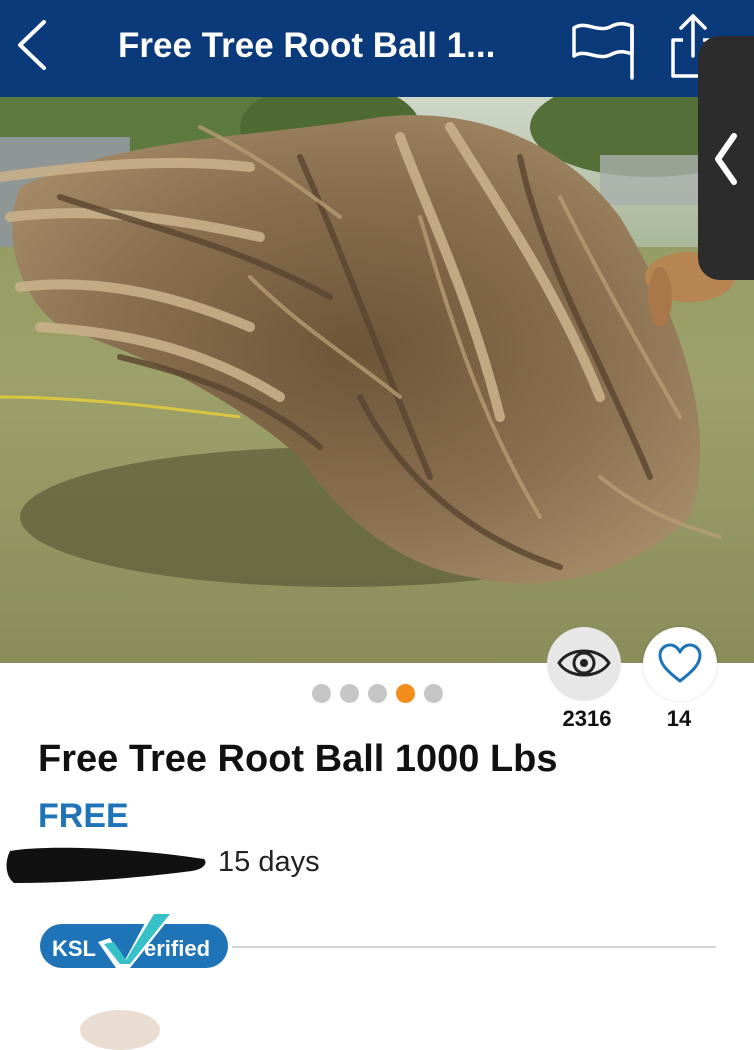 The image size is (754, 1050). What do you see at coordinates (177, 948) in the screenshot?
I see `badge-verified-text: erified` at bounding box center [177, 948].